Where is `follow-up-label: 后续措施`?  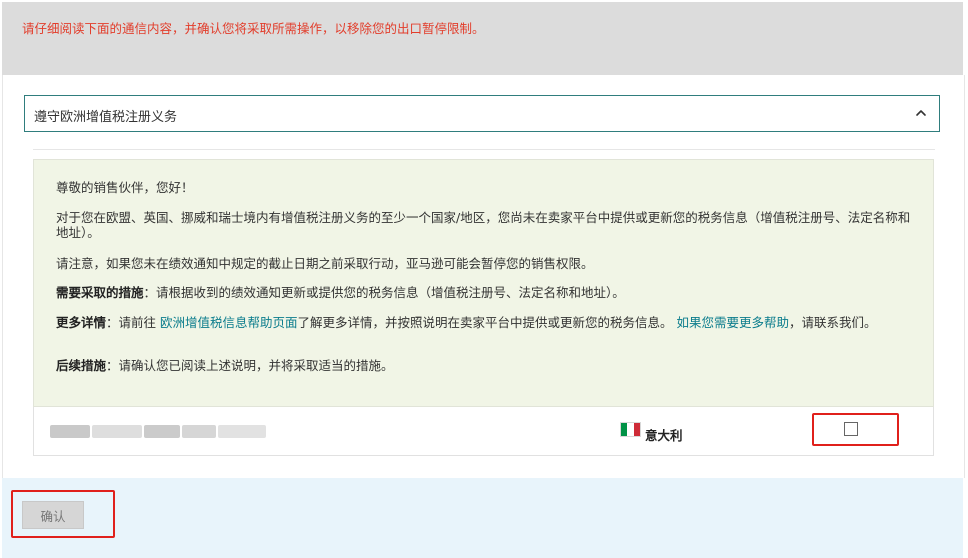
follow-up-label: 后续措施 is located at coordinates (81, 365).